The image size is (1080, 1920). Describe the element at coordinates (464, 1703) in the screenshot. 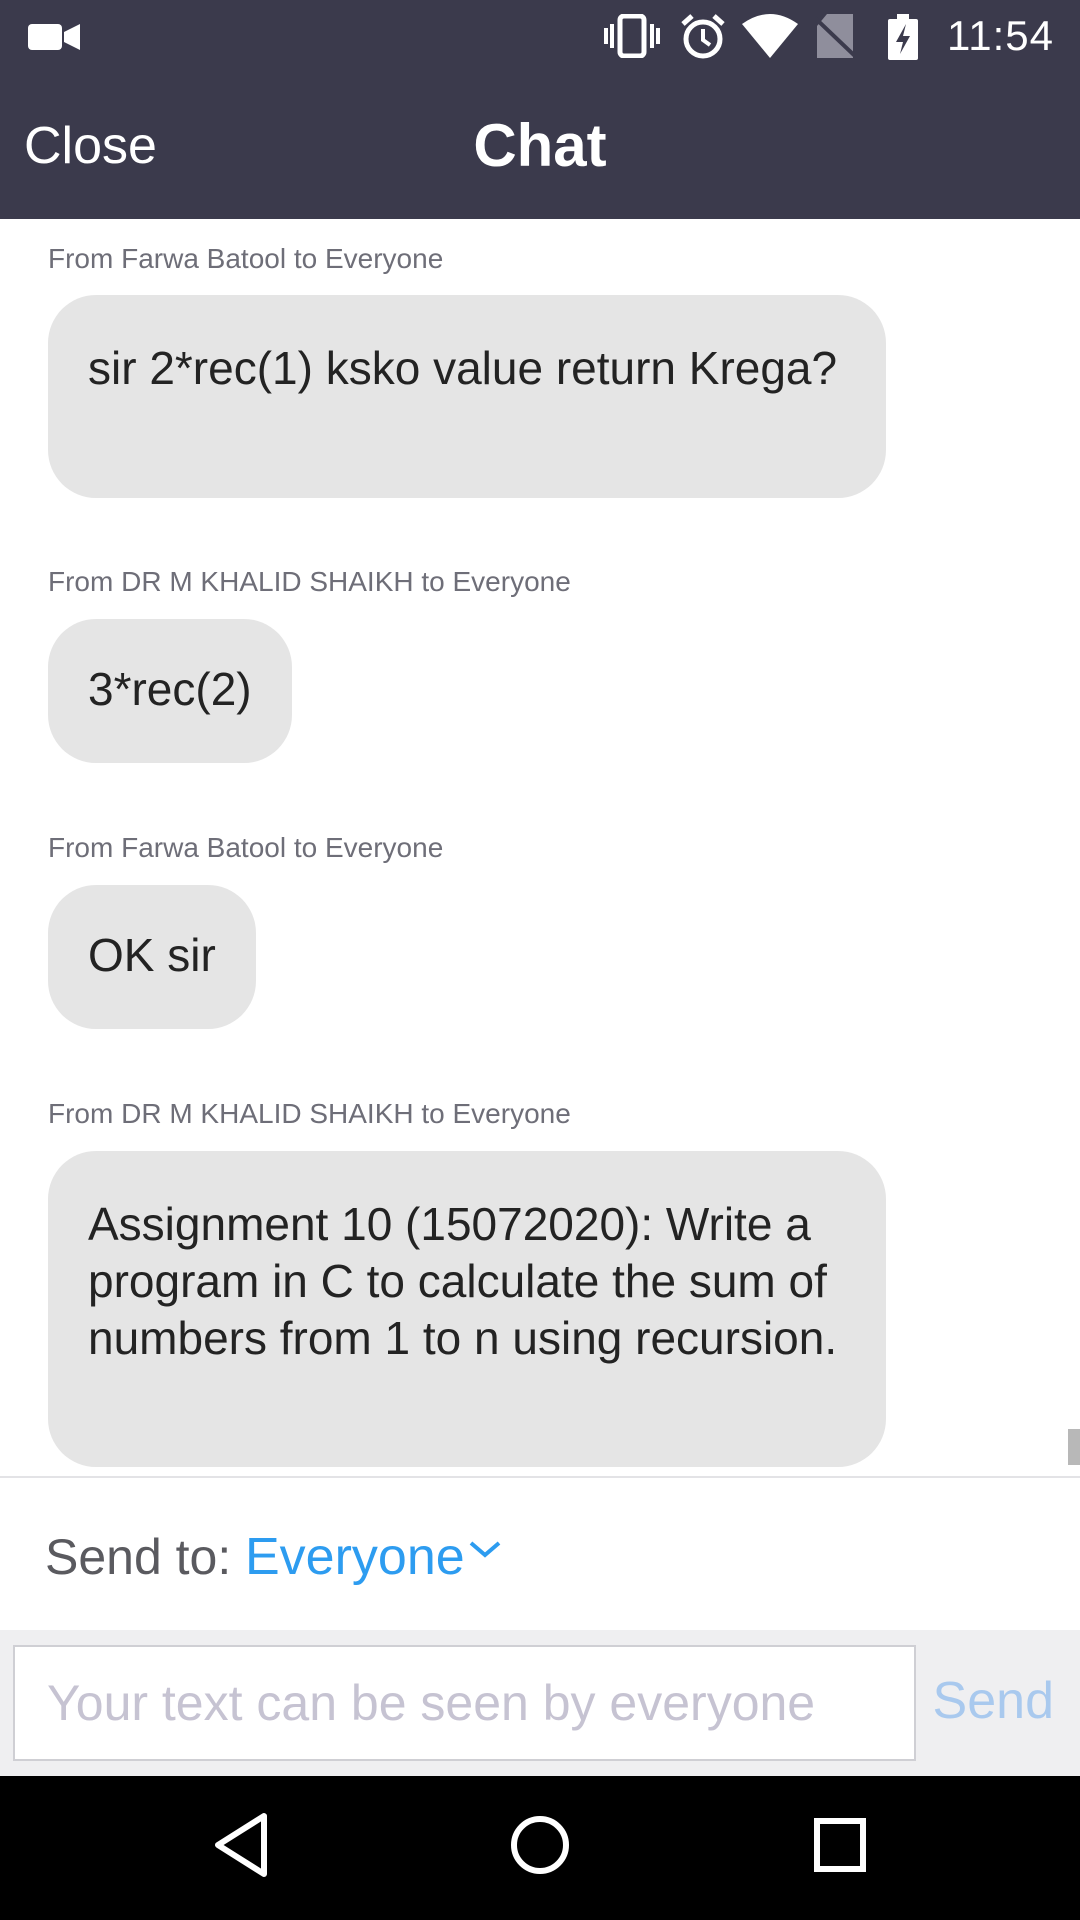

I see `message-input` at that location.